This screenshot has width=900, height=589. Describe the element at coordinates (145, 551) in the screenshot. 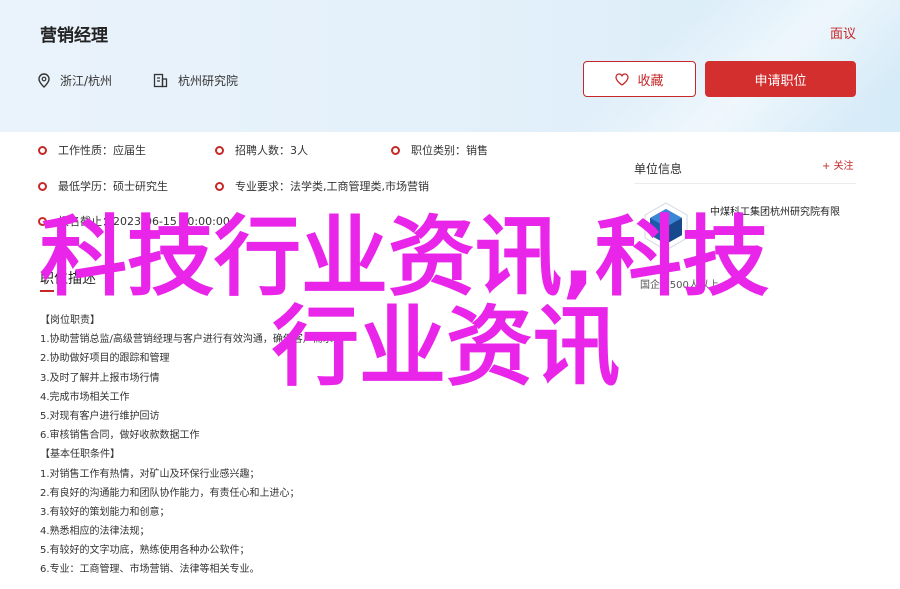

I see `description-line: 5.有较好的文字功底，熟练使用各种办公软件；` at that location.